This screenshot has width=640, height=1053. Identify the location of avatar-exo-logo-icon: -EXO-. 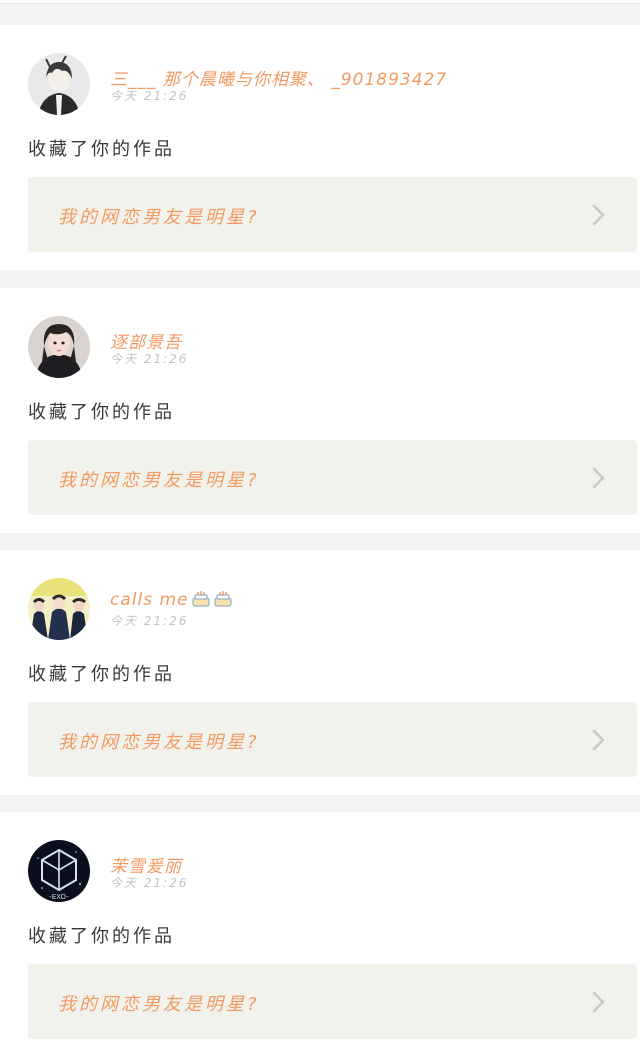
(59, 871).